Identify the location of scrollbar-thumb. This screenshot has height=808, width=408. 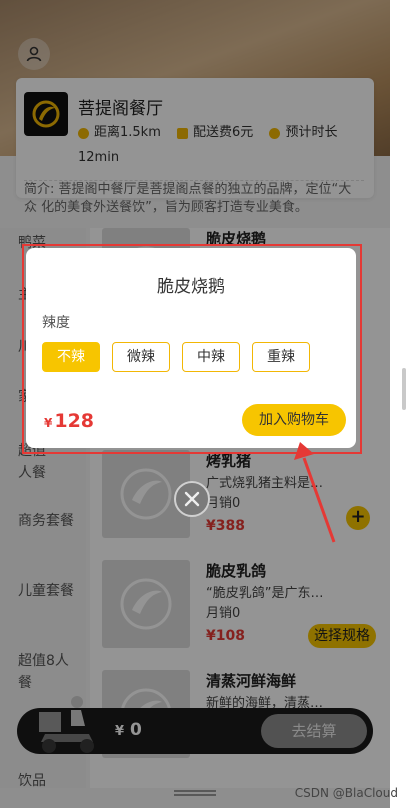
(404, 389).